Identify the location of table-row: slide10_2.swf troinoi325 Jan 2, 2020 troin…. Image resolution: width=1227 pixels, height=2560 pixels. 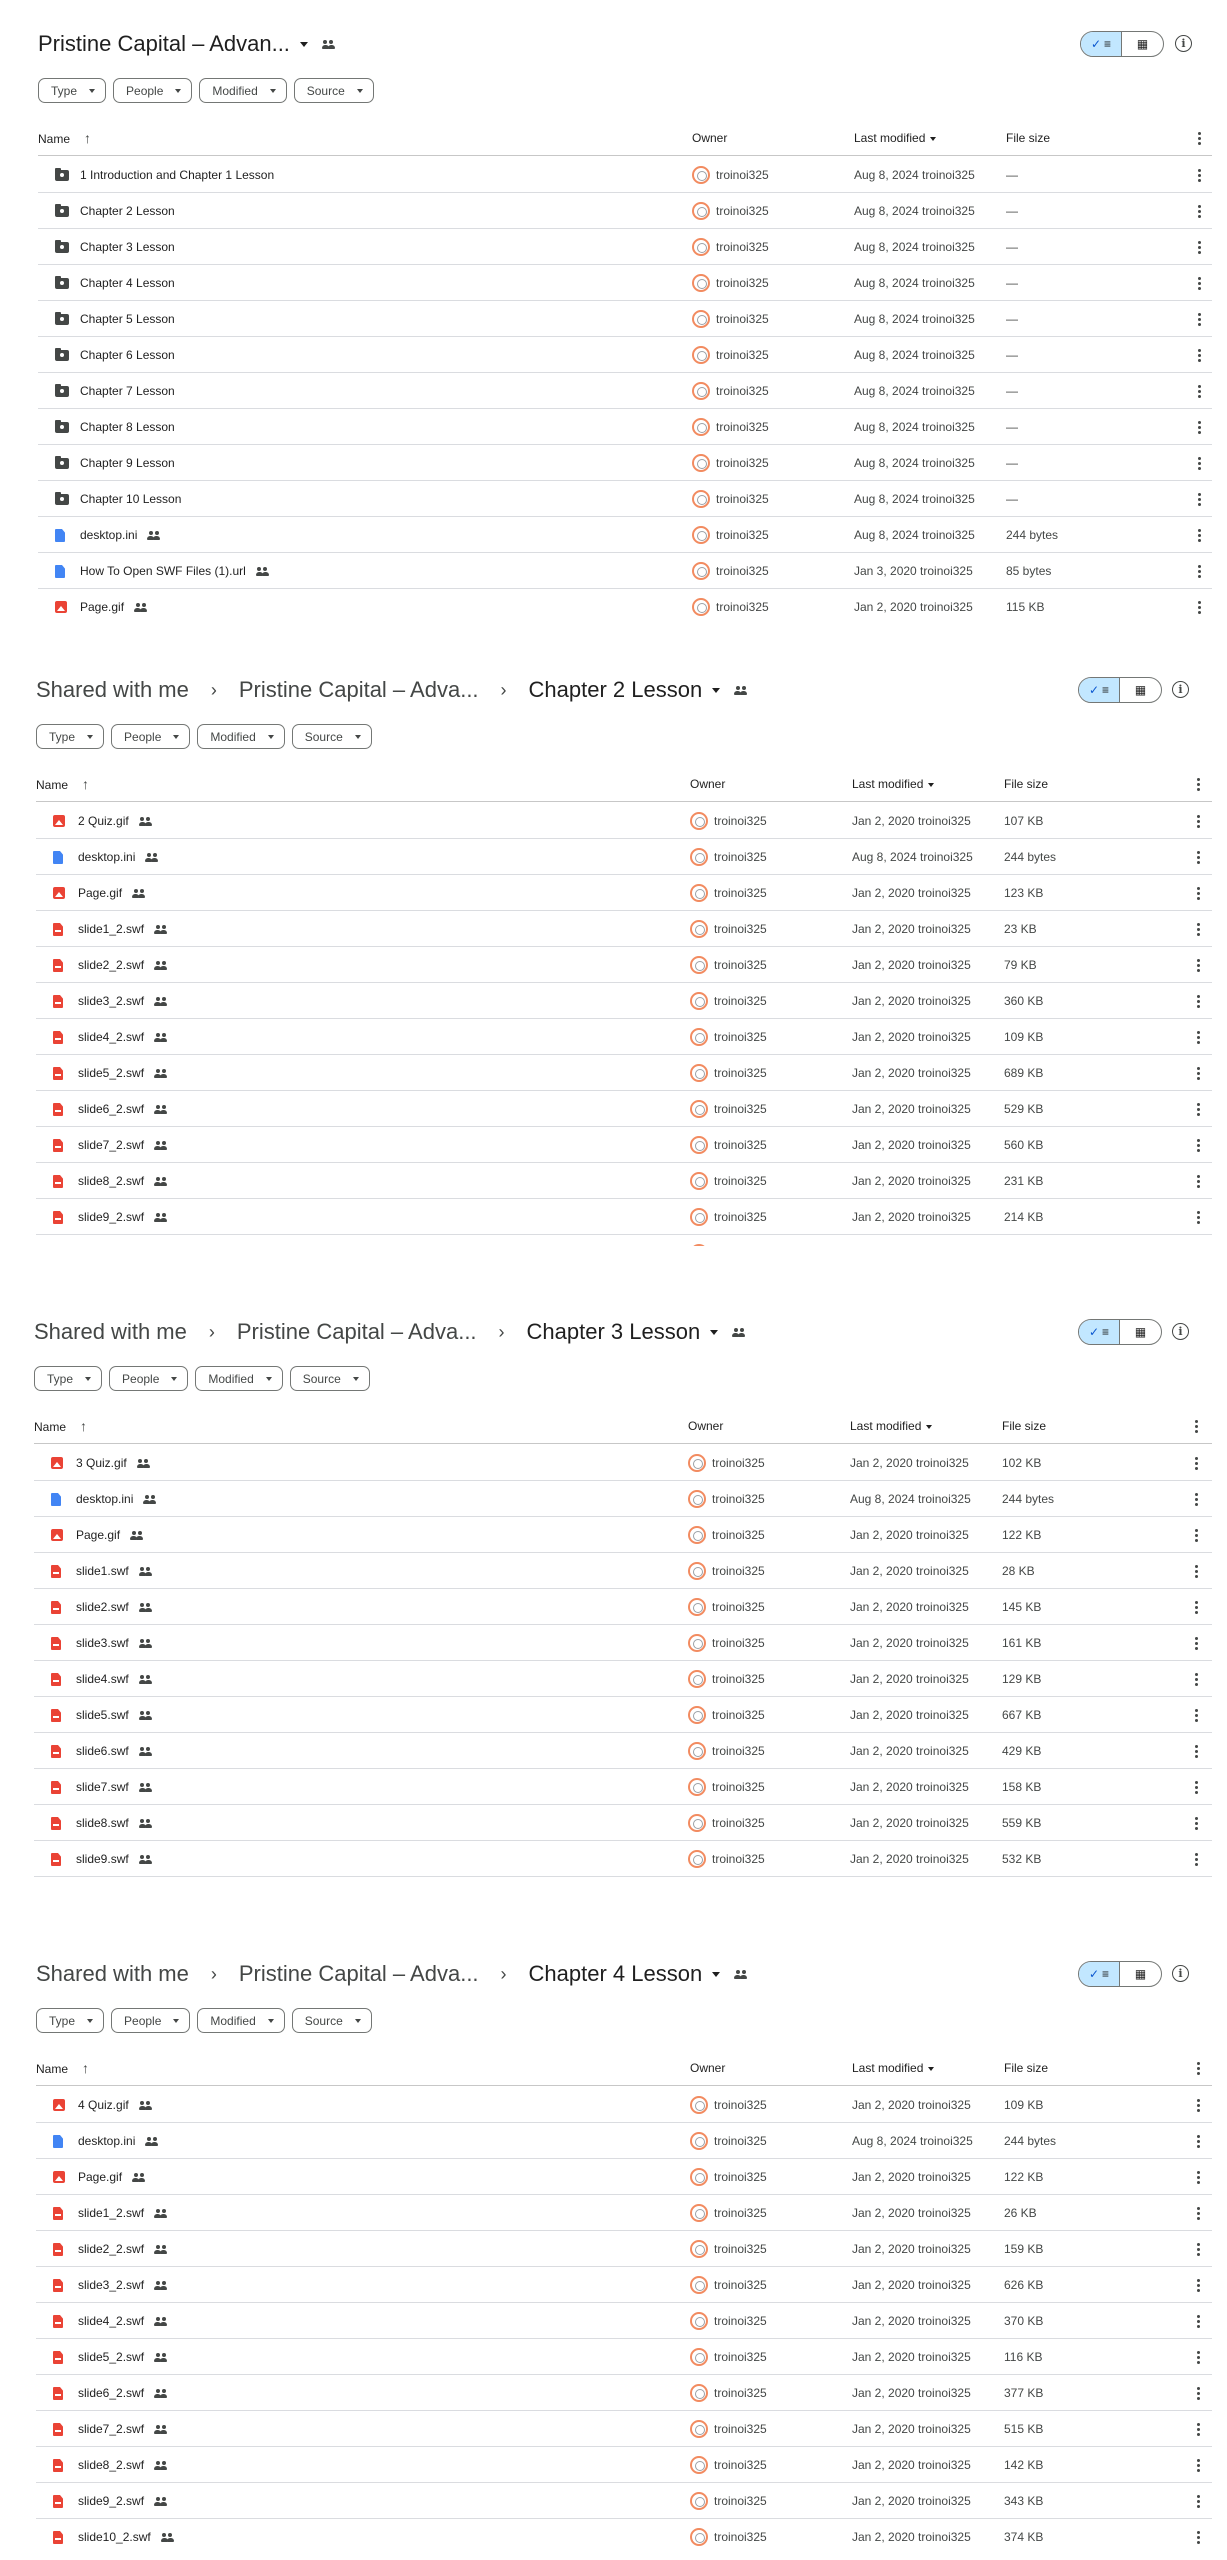
(624, 1240).